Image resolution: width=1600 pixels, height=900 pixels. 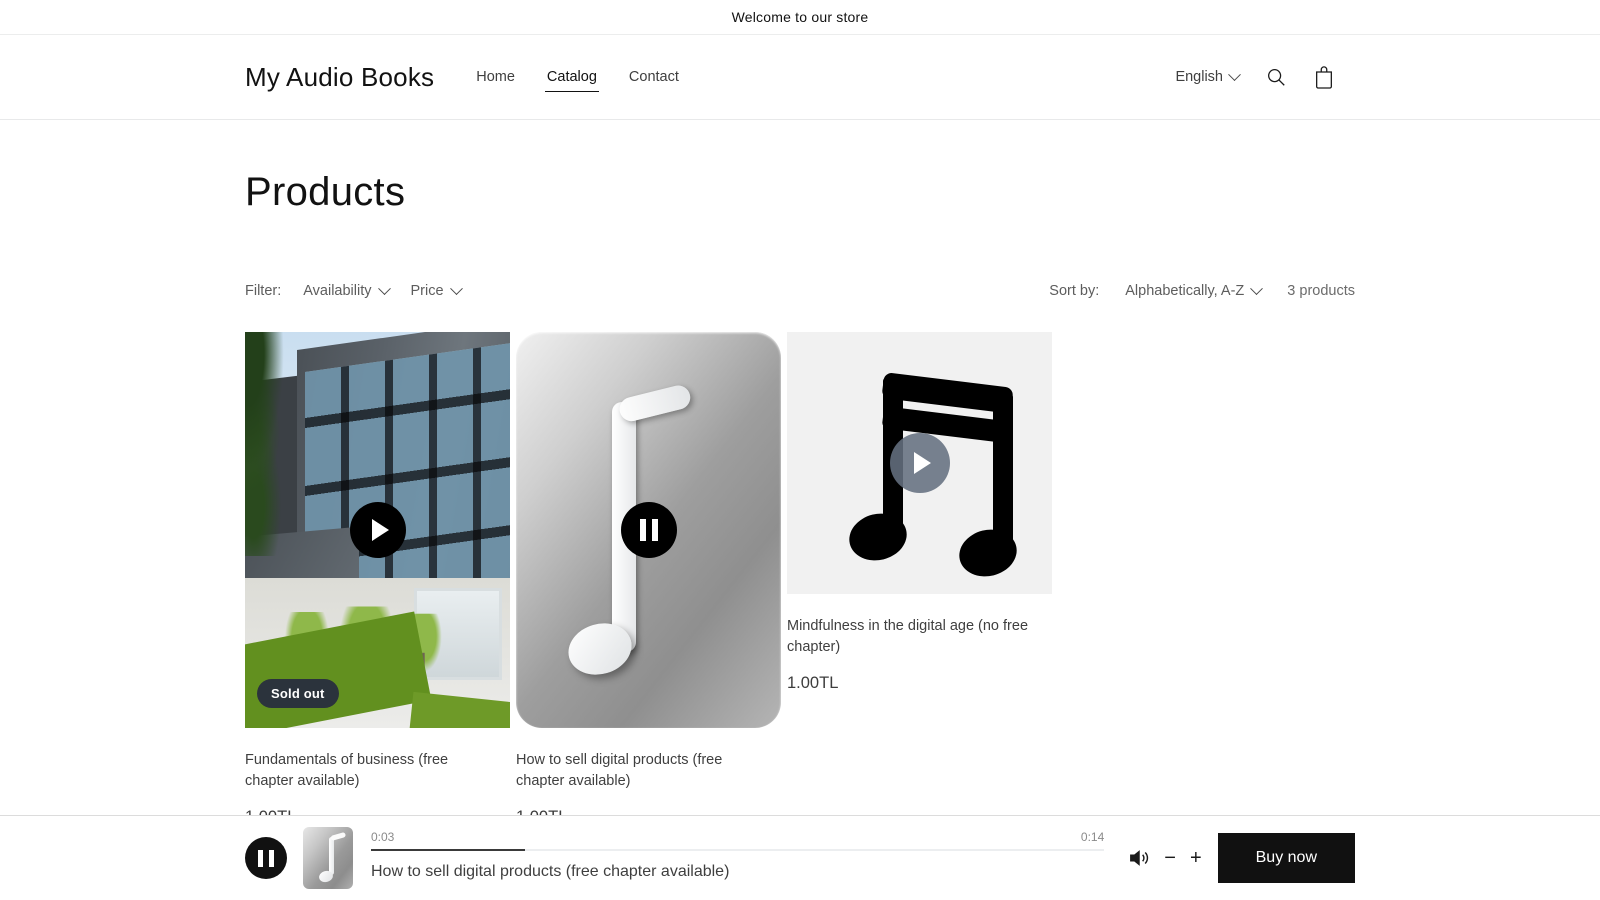 I want to click on product-count: 3 products, so click(x=1321, y=291).